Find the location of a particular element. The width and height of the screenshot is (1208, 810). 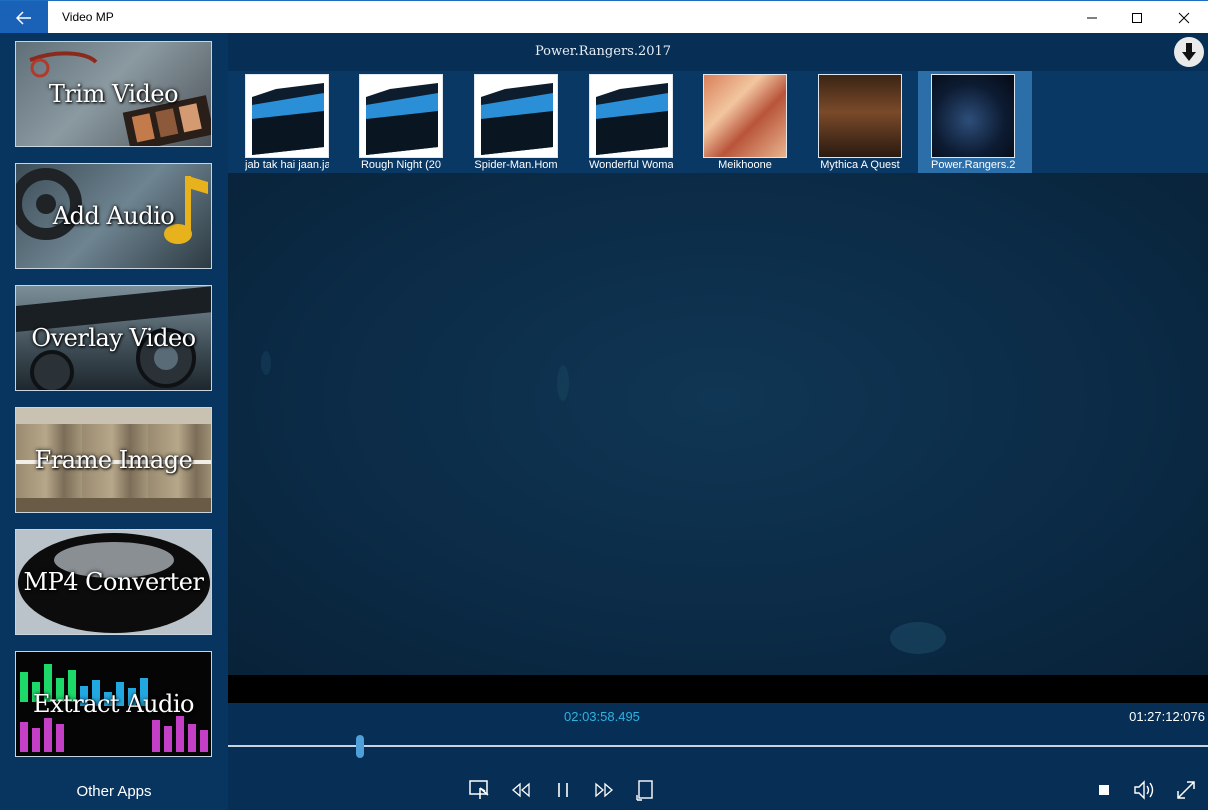

tile-label: Add Audio is located at coordinates (113, 216).